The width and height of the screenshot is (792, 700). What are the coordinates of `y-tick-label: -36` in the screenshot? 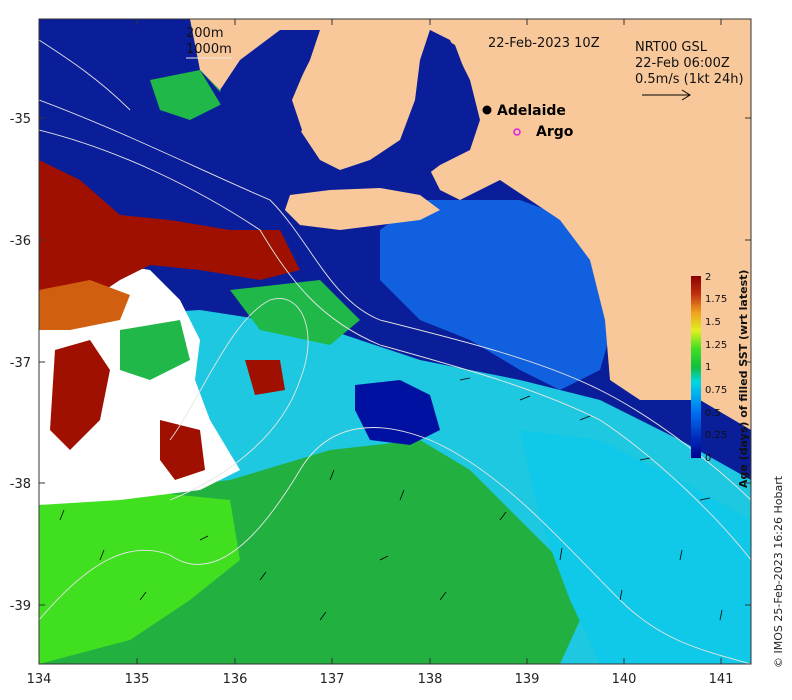 It's located at (20, 241).